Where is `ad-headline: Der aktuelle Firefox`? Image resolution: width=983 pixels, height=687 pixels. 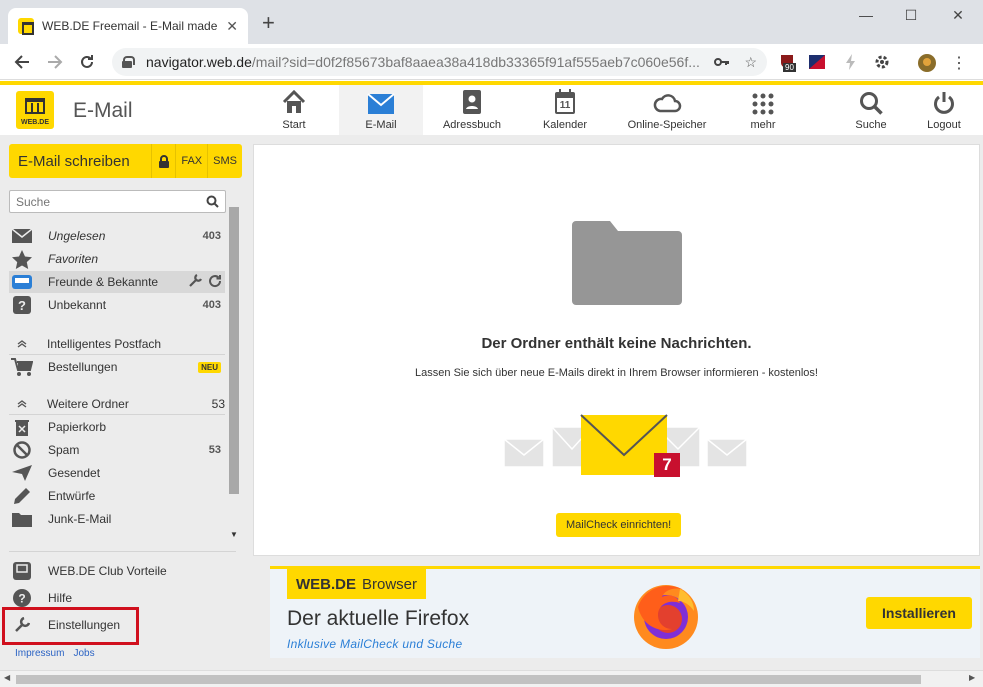
ad-headline: Der aktuelle Firefox is located at coordinates (378, 618).